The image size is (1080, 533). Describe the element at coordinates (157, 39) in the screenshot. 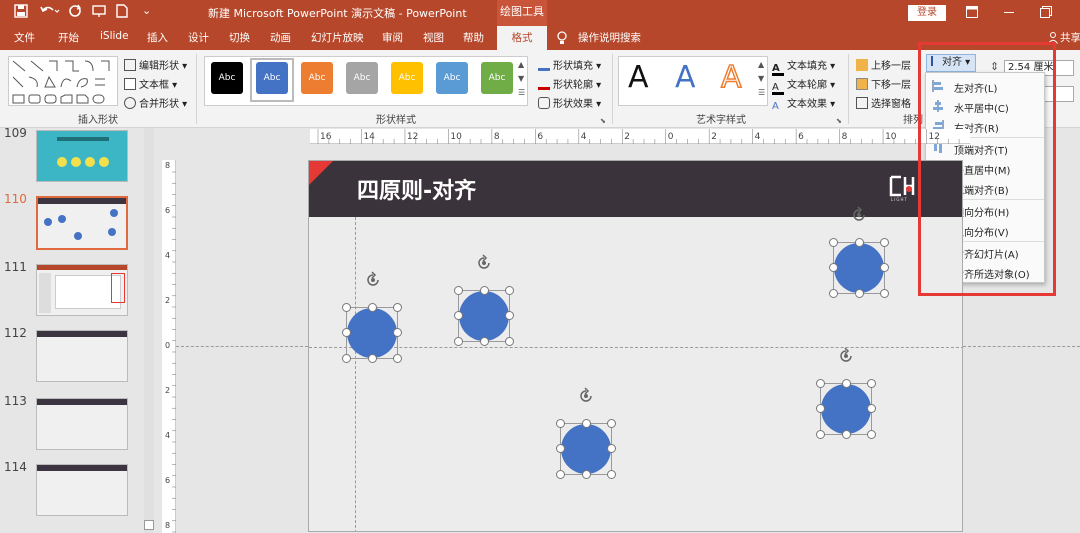

I see `tab-insert: 插入` at that location.